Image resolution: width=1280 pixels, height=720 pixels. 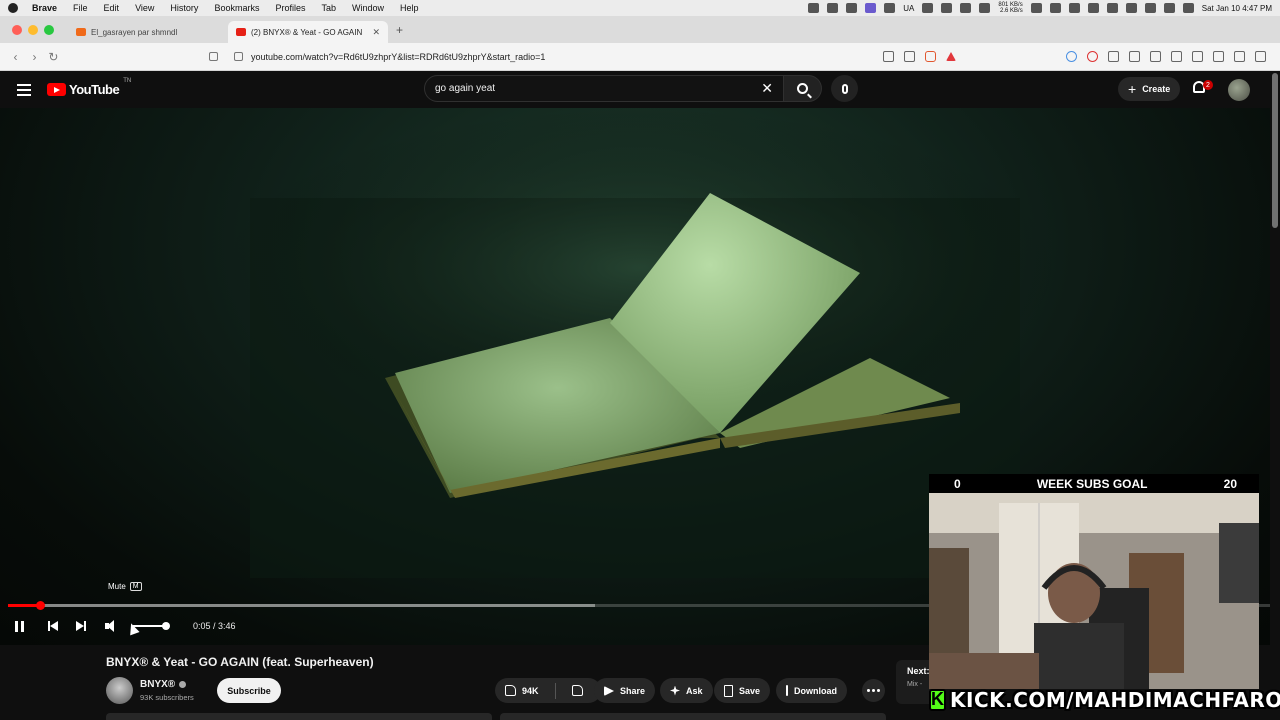 I want to click on minimize-window-button, so click(x=33, y=29).